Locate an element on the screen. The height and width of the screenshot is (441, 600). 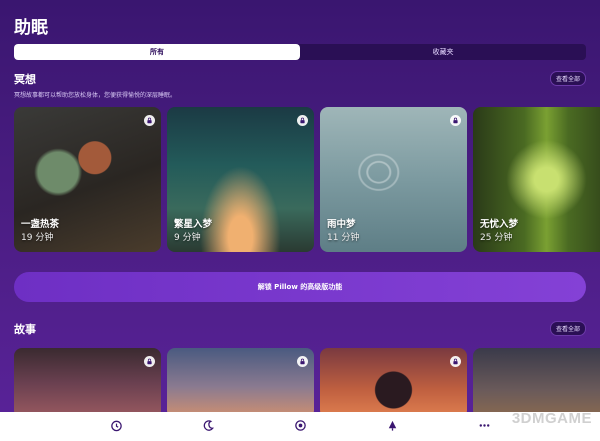
stories-see-all-button: 查看全部 is located at coordinates (567, 328).